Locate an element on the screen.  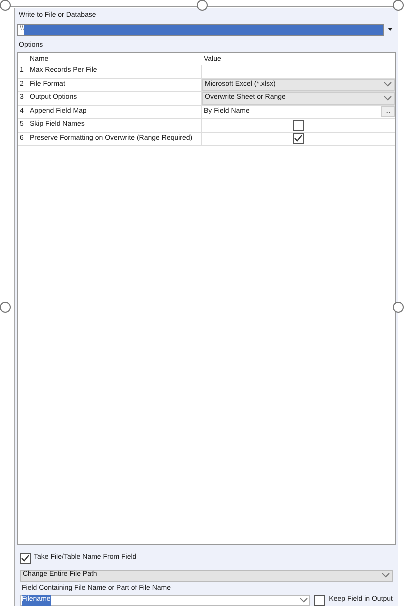
caret-icon is located at coordinates (390, 29).